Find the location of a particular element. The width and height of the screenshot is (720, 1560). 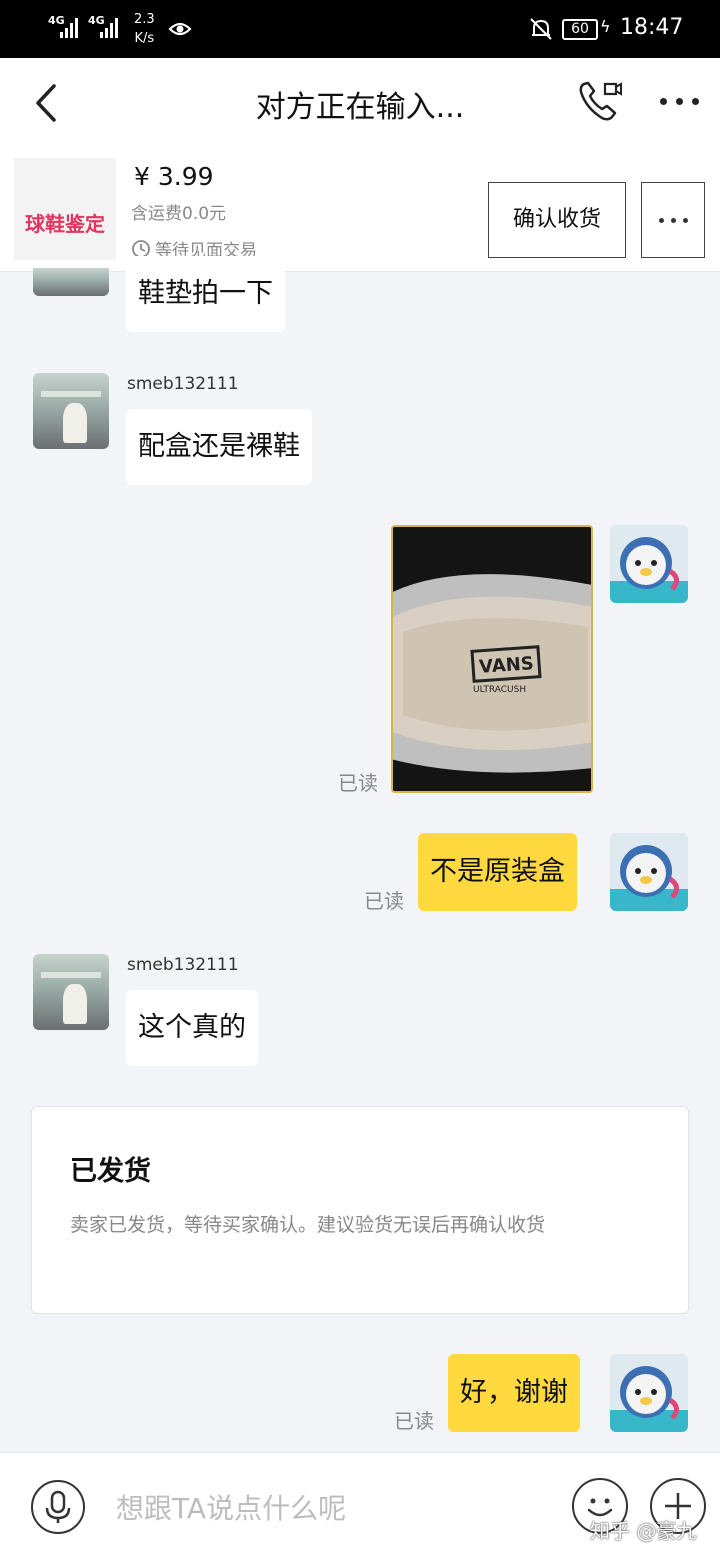

microphone-icon is located at coordinates (58, 1506).